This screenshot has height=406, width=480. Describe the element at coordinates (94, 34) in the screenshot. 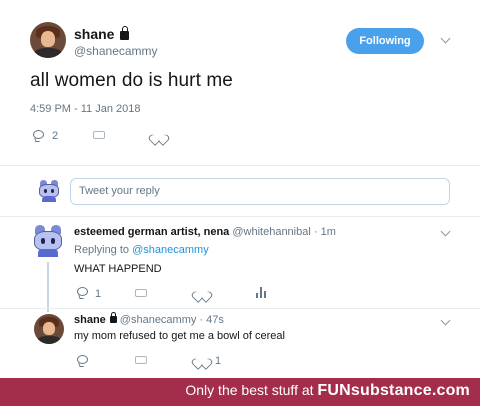

I see `author-name-text: shane` at that location.